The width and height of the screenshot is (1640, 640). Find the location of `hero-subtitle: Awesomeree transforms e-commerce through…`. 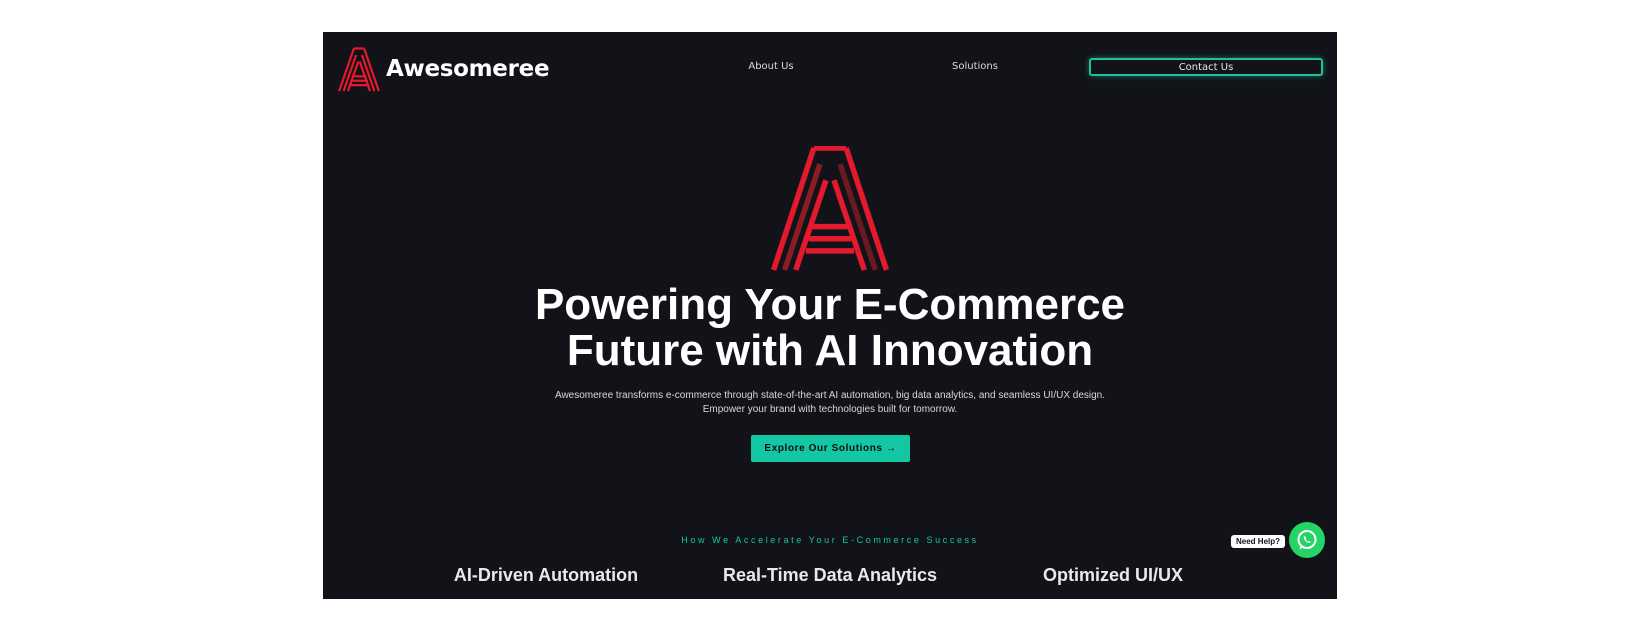

hero-subtitle: Awesomeree transforms e-commerce through… is located at coordinates (830, 403).